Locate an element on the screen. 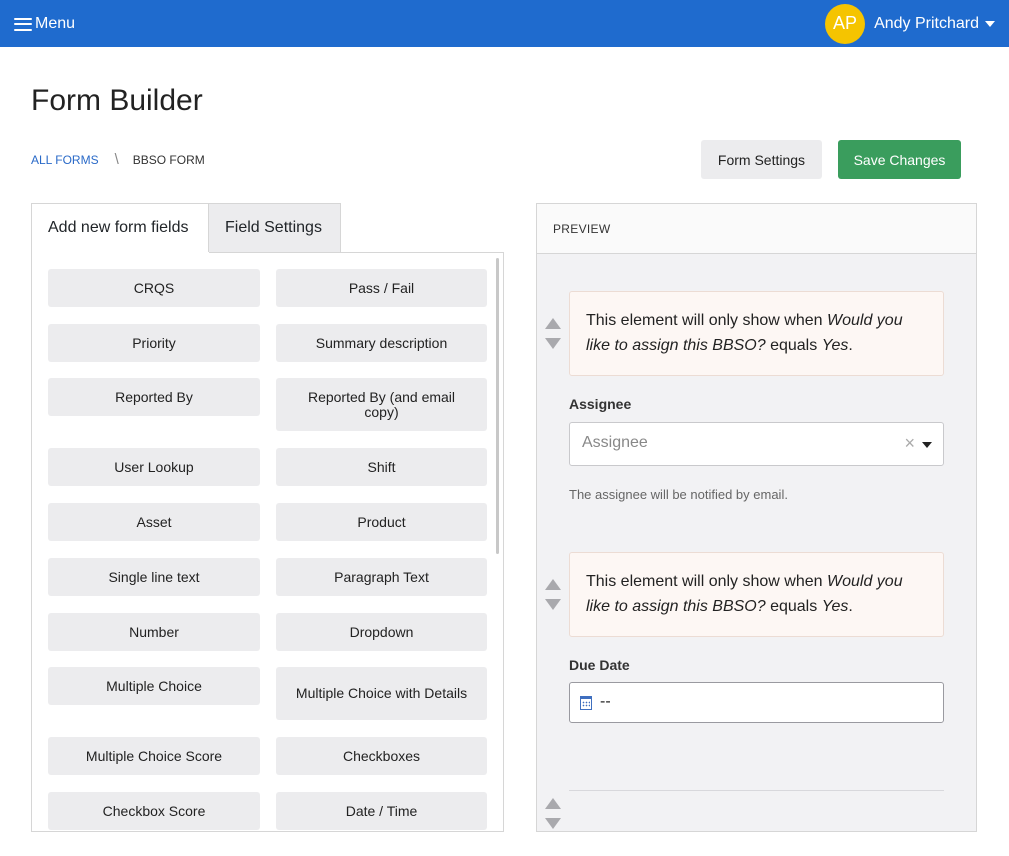  field-type-button: Product is located at coordinates (381, 522).